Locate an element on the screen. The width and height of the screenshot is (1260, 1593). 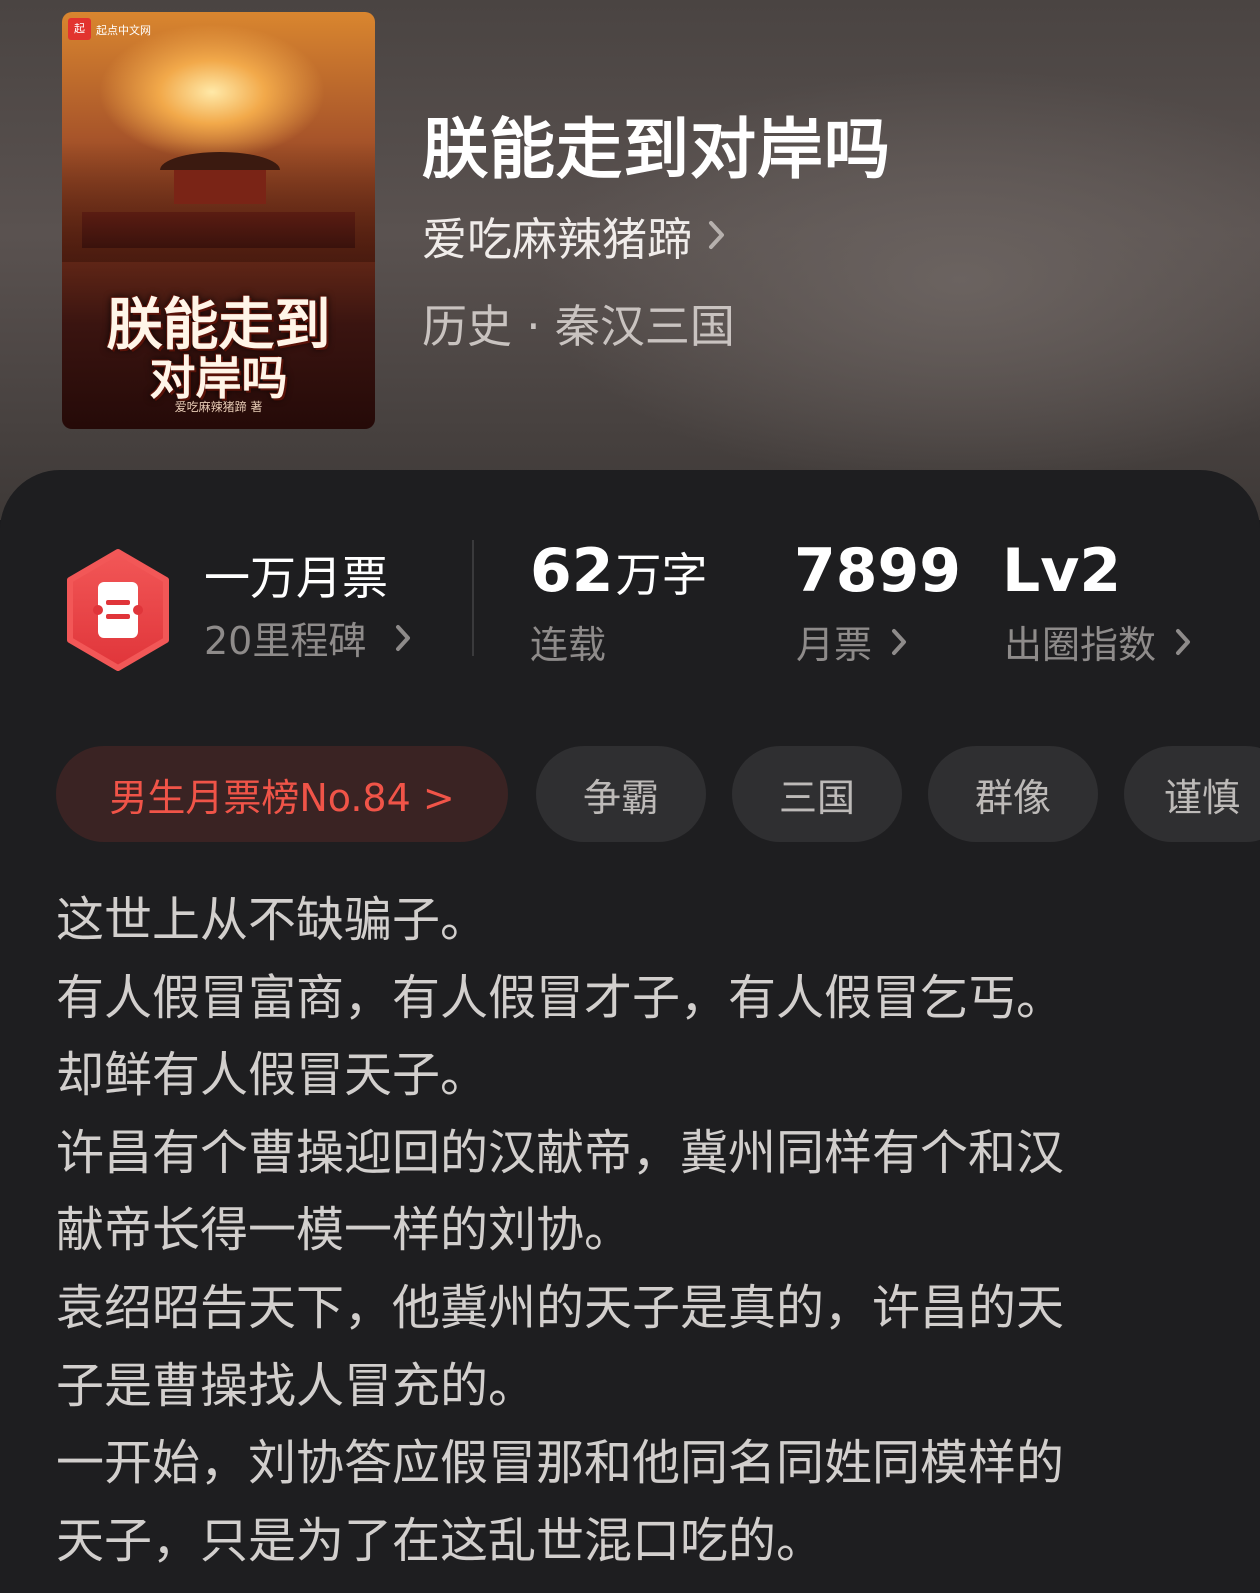
milestone-subtitle: 20里程碑 is located at coordinates (285, 641).